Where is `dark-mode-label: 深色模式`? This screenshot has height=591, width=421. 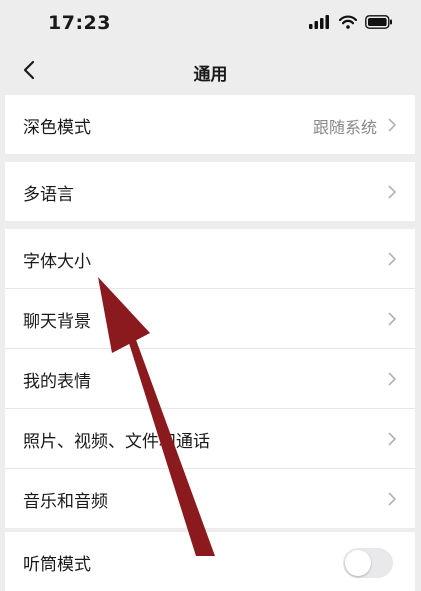
dark-mode-label: 深色模式 is located at coordinates (57, 128).